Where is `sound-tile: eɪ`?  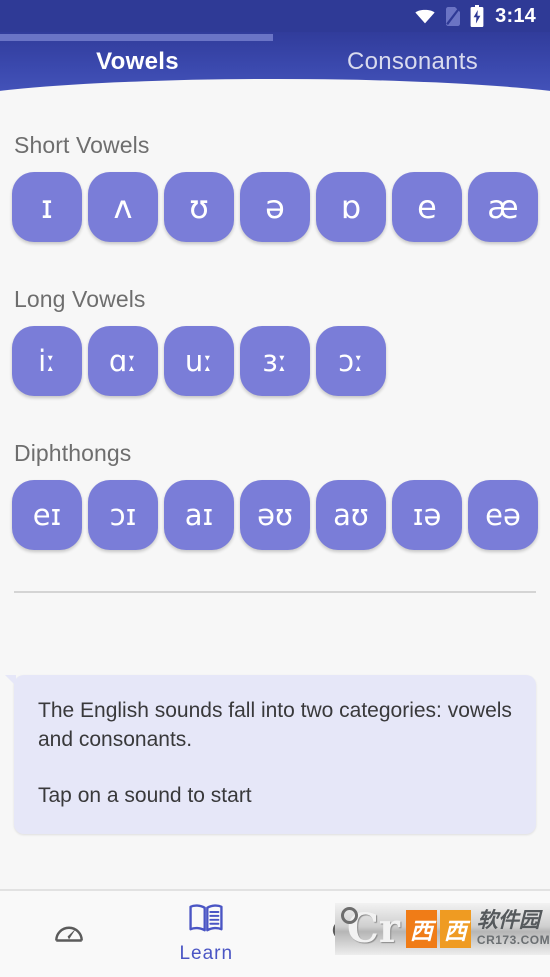
sound-tile: eɪ is located at coordinates (47, 515).